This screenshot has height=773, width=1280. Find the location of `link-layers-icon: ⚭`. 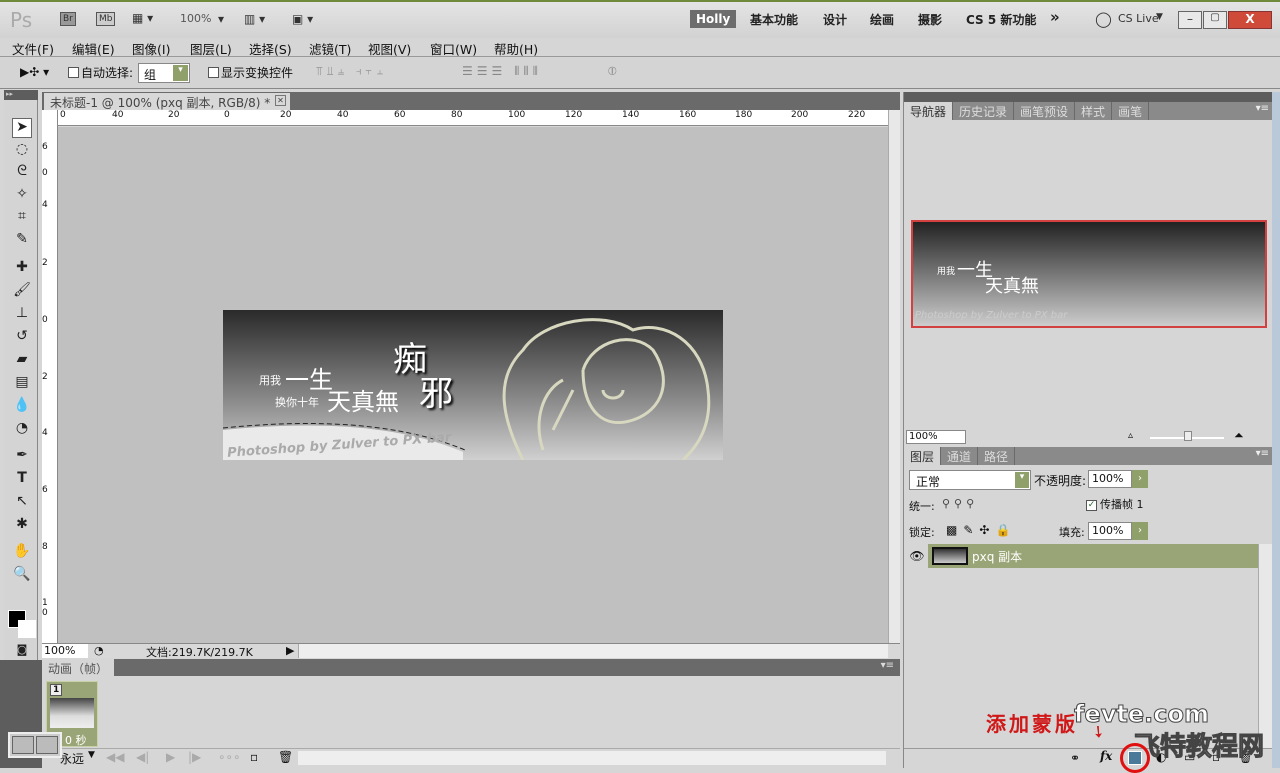

link-layers-icon: ⚭ is located at coordinates (1075, 758).